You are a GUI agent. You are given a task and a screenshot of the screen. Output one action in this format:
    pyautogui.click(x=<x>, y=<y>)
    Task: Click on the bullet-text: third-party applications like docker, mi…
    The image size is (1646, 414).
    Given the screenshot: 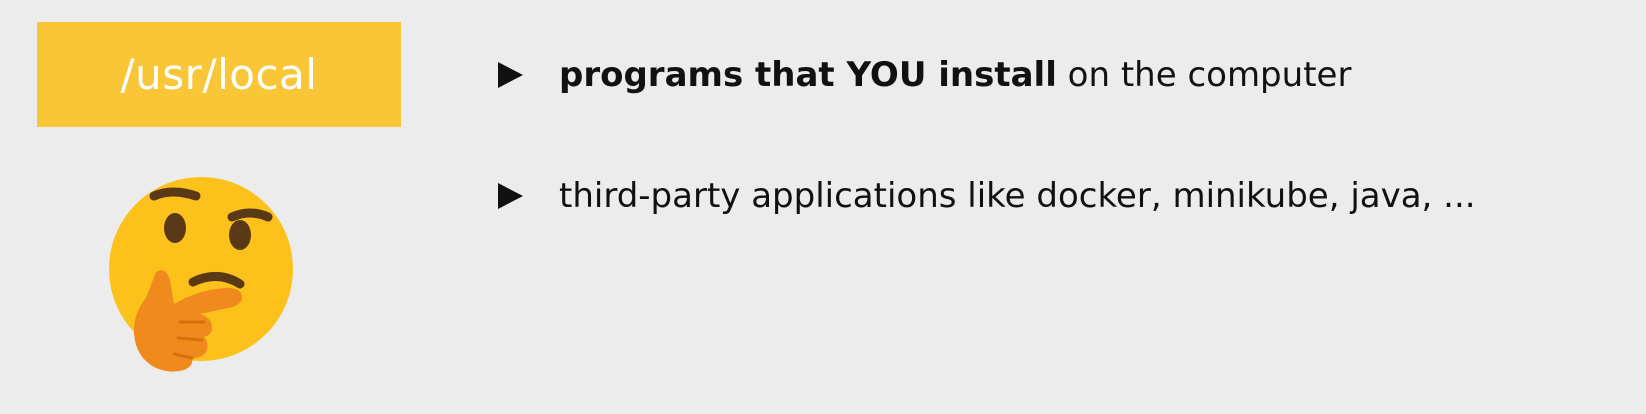 What is the action you would take?
    pyautogui.click(x=1017, y=196)
    